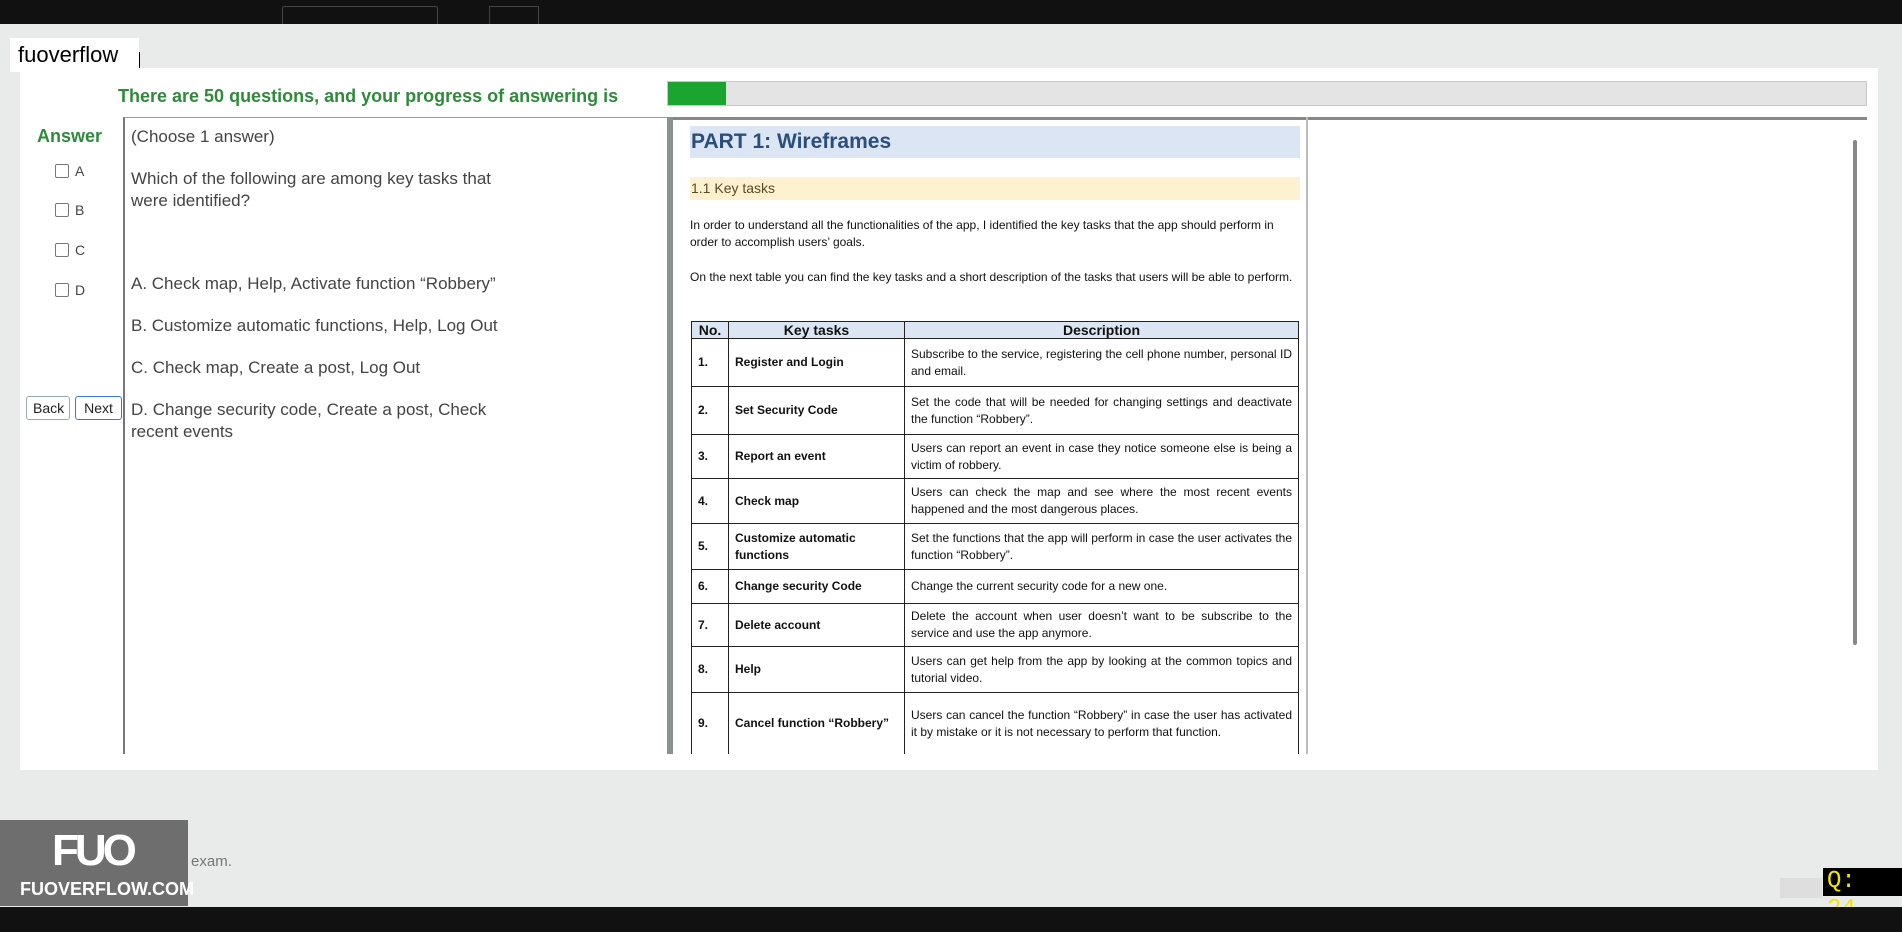 Image resolution: width=1902 pixels, height=932 pixels. I want to click on option-a-label: A, so click(80, 171).